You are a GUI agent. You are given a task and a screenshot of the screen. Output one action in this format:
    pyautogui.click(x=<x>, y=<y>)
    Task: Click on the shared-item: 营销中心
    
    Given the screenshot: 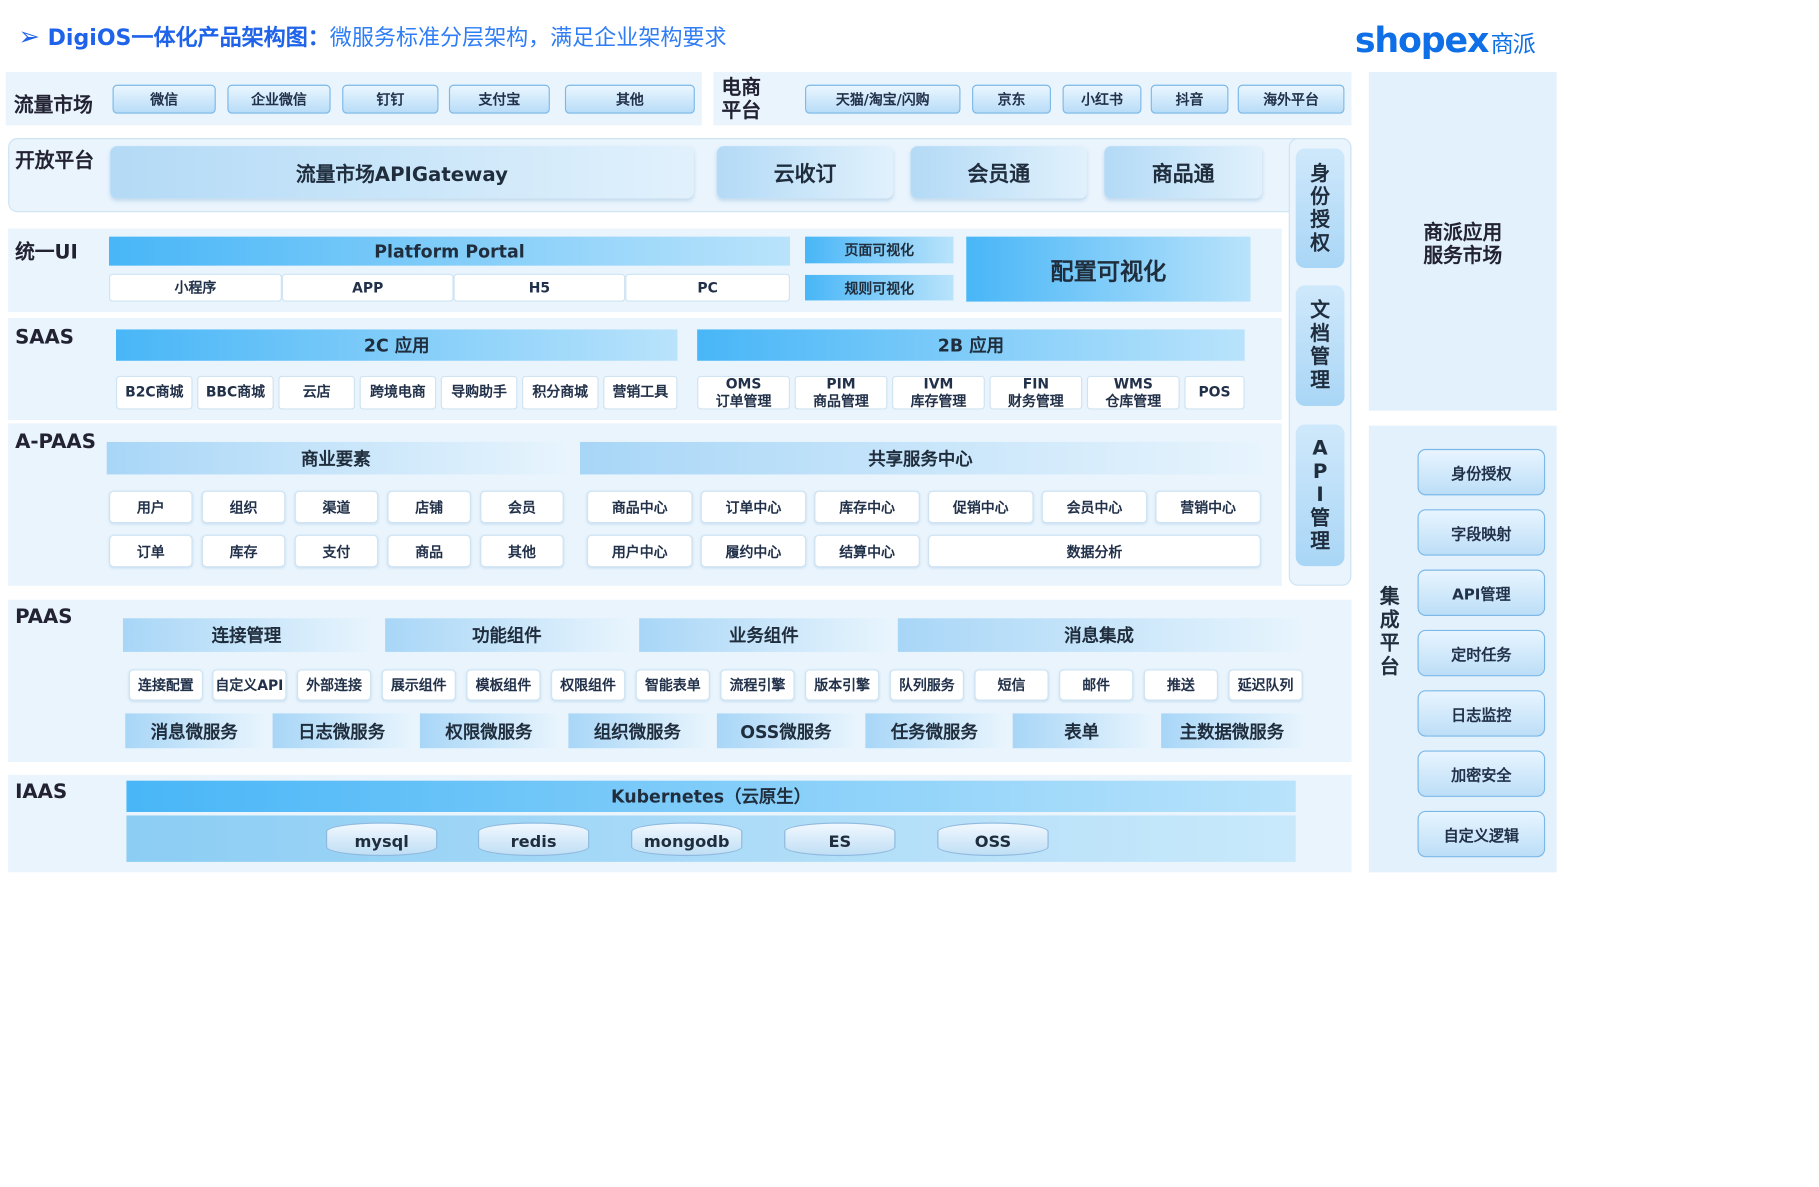 What is the action you would take?
    pyautogui.click(x=1208, y=507)
    